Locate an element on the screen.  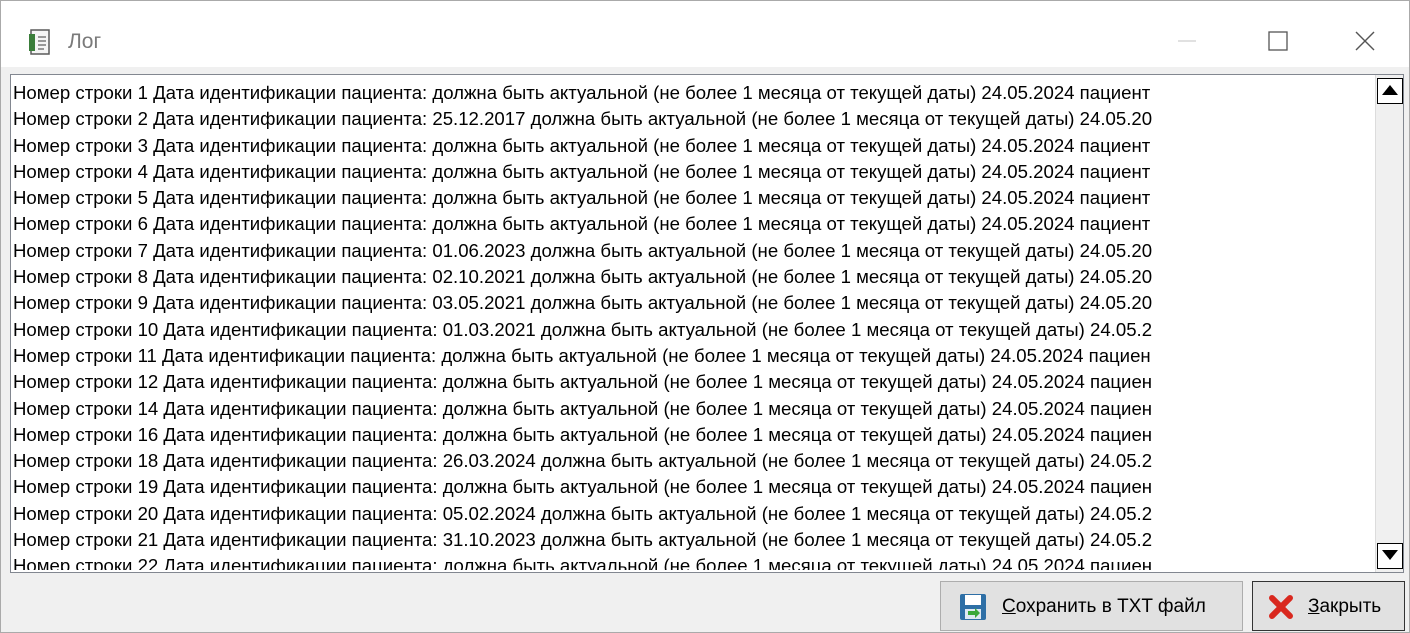
scroll-up-button is located at coordinates (1390, 91).